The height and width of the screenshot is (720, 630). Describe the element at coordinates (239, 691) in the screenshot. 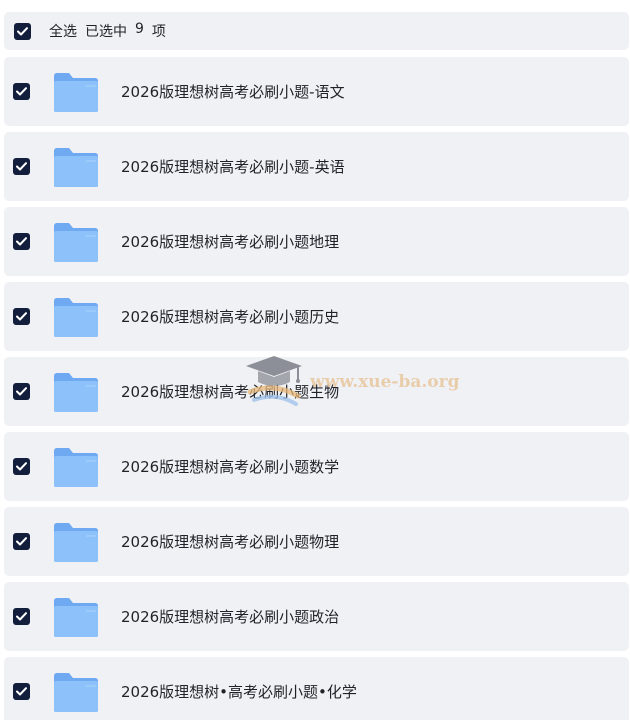

I see `folder-name: 2026版理想树•高考必刷小题•化学` at that location.